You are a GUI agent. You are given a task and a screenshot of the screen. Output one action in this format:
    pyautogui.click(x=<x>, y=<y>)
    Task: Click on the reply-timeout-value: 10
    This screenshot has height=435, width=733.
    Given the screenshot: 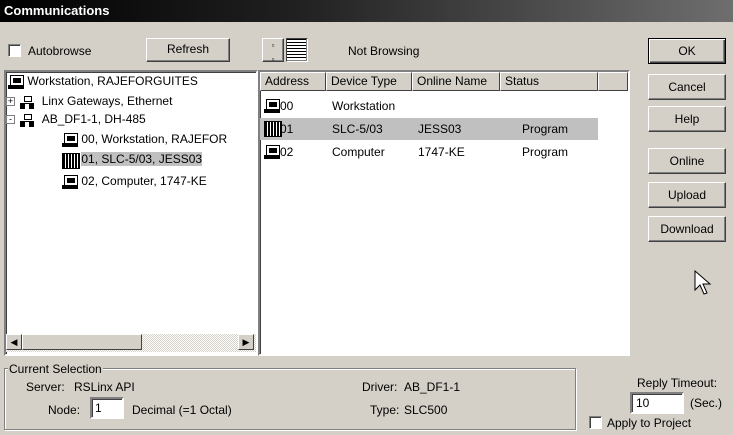 What is the action you would take?
    pyautogui.click(x=643, y=403)
    